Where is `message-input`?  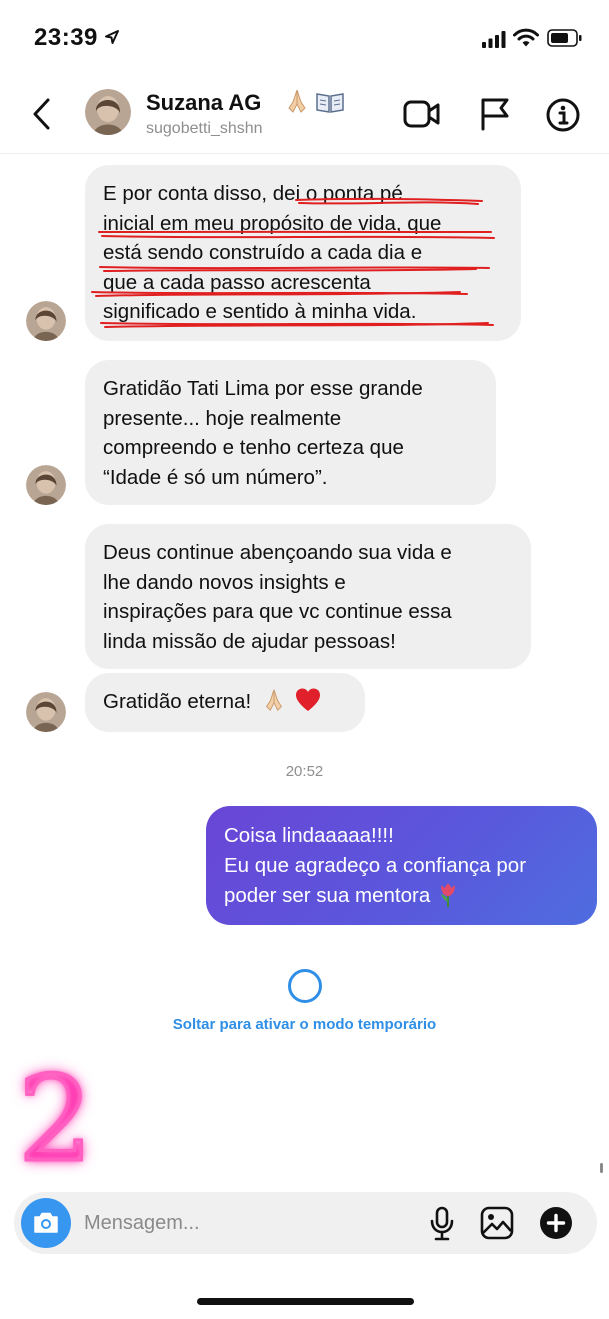 message-input is located at coordinates (244, 1223).